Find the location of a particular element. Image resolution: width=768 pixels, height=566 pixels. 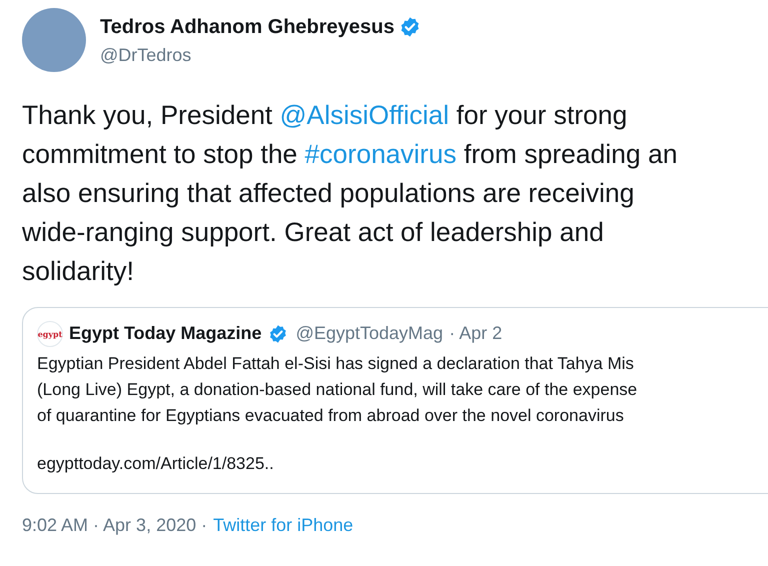

quoted-tweet-text: Egyptian President Abdel Fattah el-Sisi has signed a declaration that Tahya Mis (Long Live) Egypt, a donation-based national fund, will take care of the expense of quarantine for Egyptians evacuated from abroad over the novel coronavirus is located at coordinates (337, 390).